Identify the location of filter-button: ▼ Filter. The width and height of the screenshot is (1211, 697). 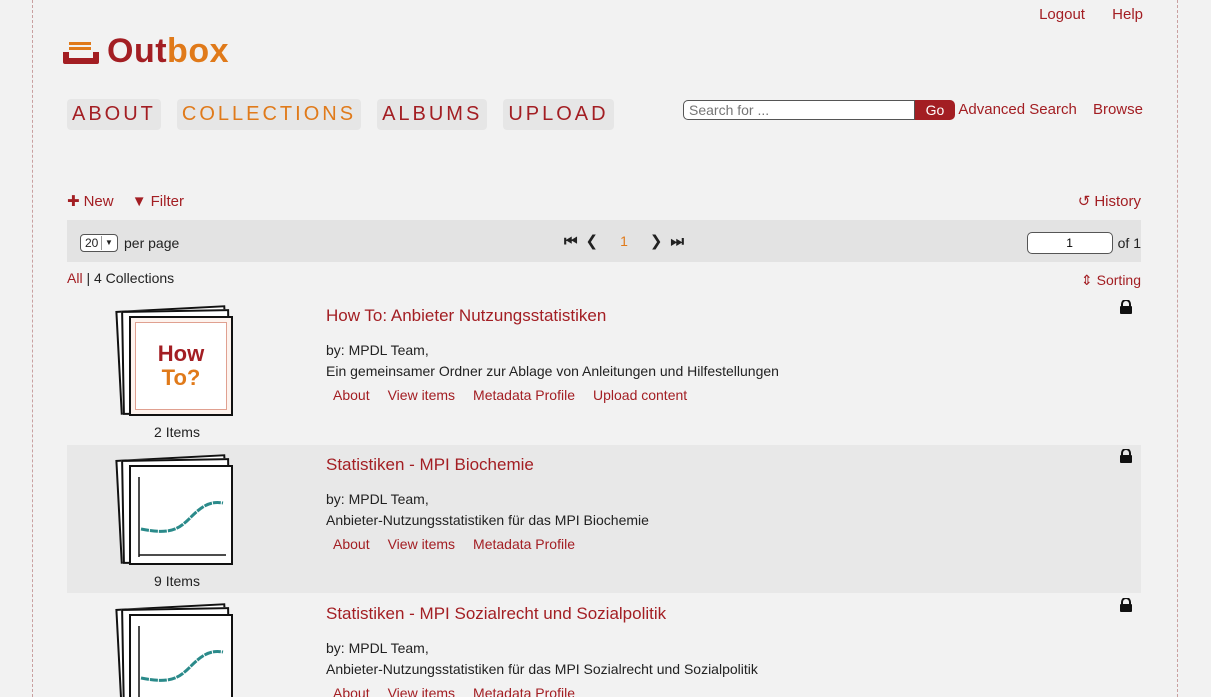
(158, 201).